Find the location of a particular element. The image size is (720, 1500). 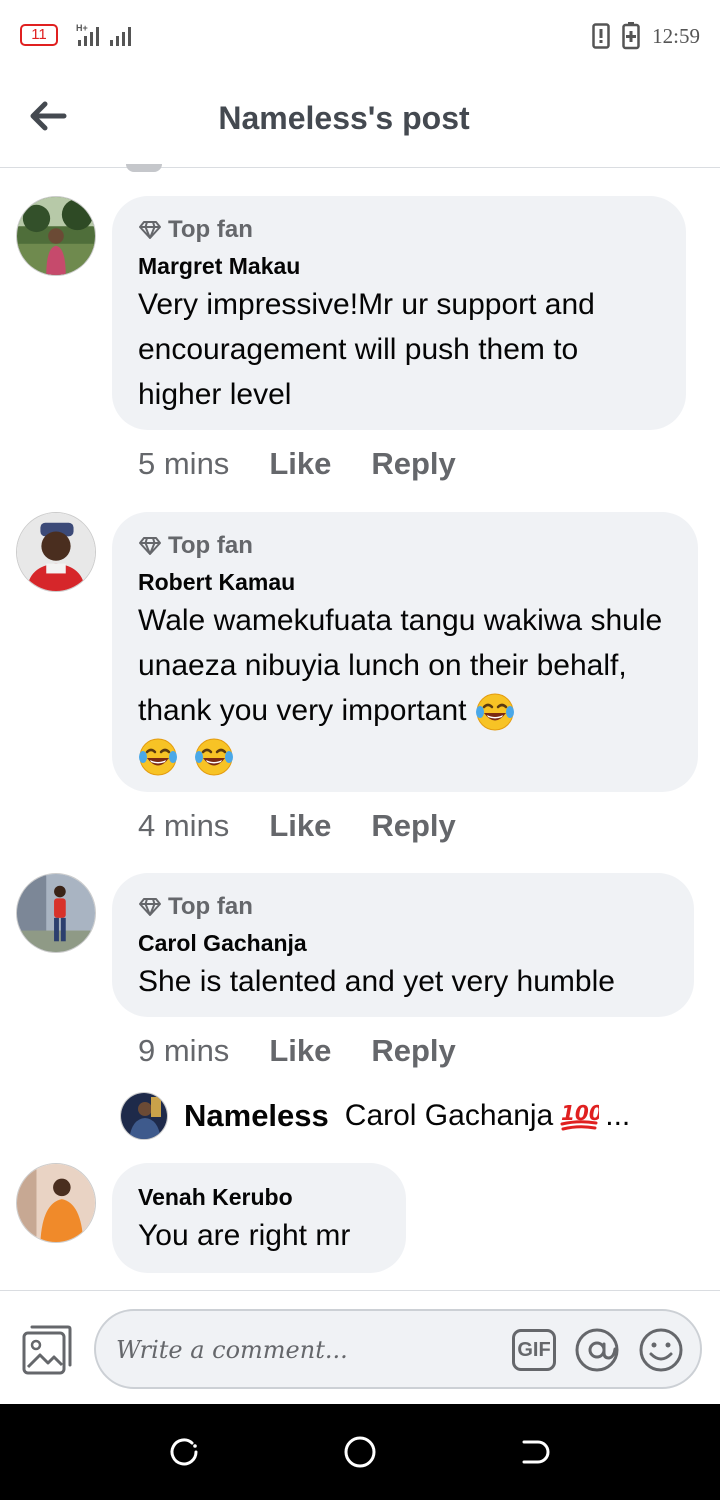

back-icon is located at coordinates (536, 1452).